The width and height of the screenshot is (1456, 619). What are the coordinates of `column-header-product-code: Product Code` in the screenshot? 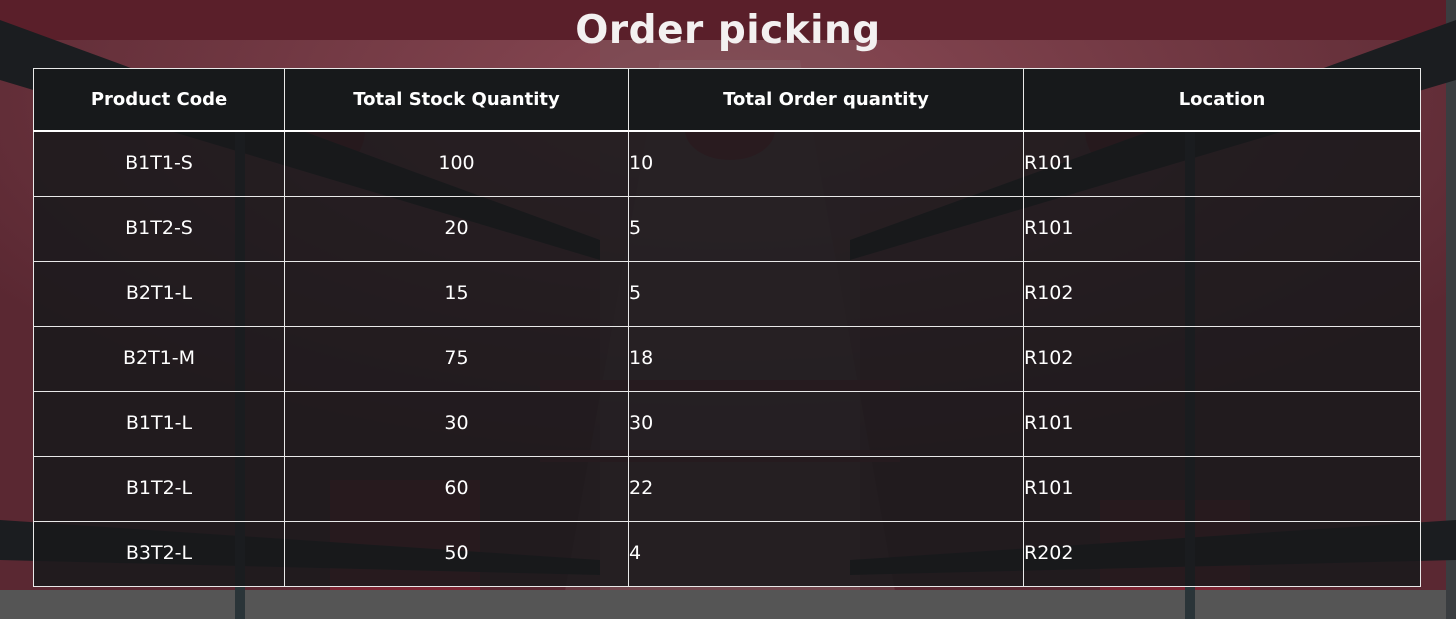 It's located at (159, 100).